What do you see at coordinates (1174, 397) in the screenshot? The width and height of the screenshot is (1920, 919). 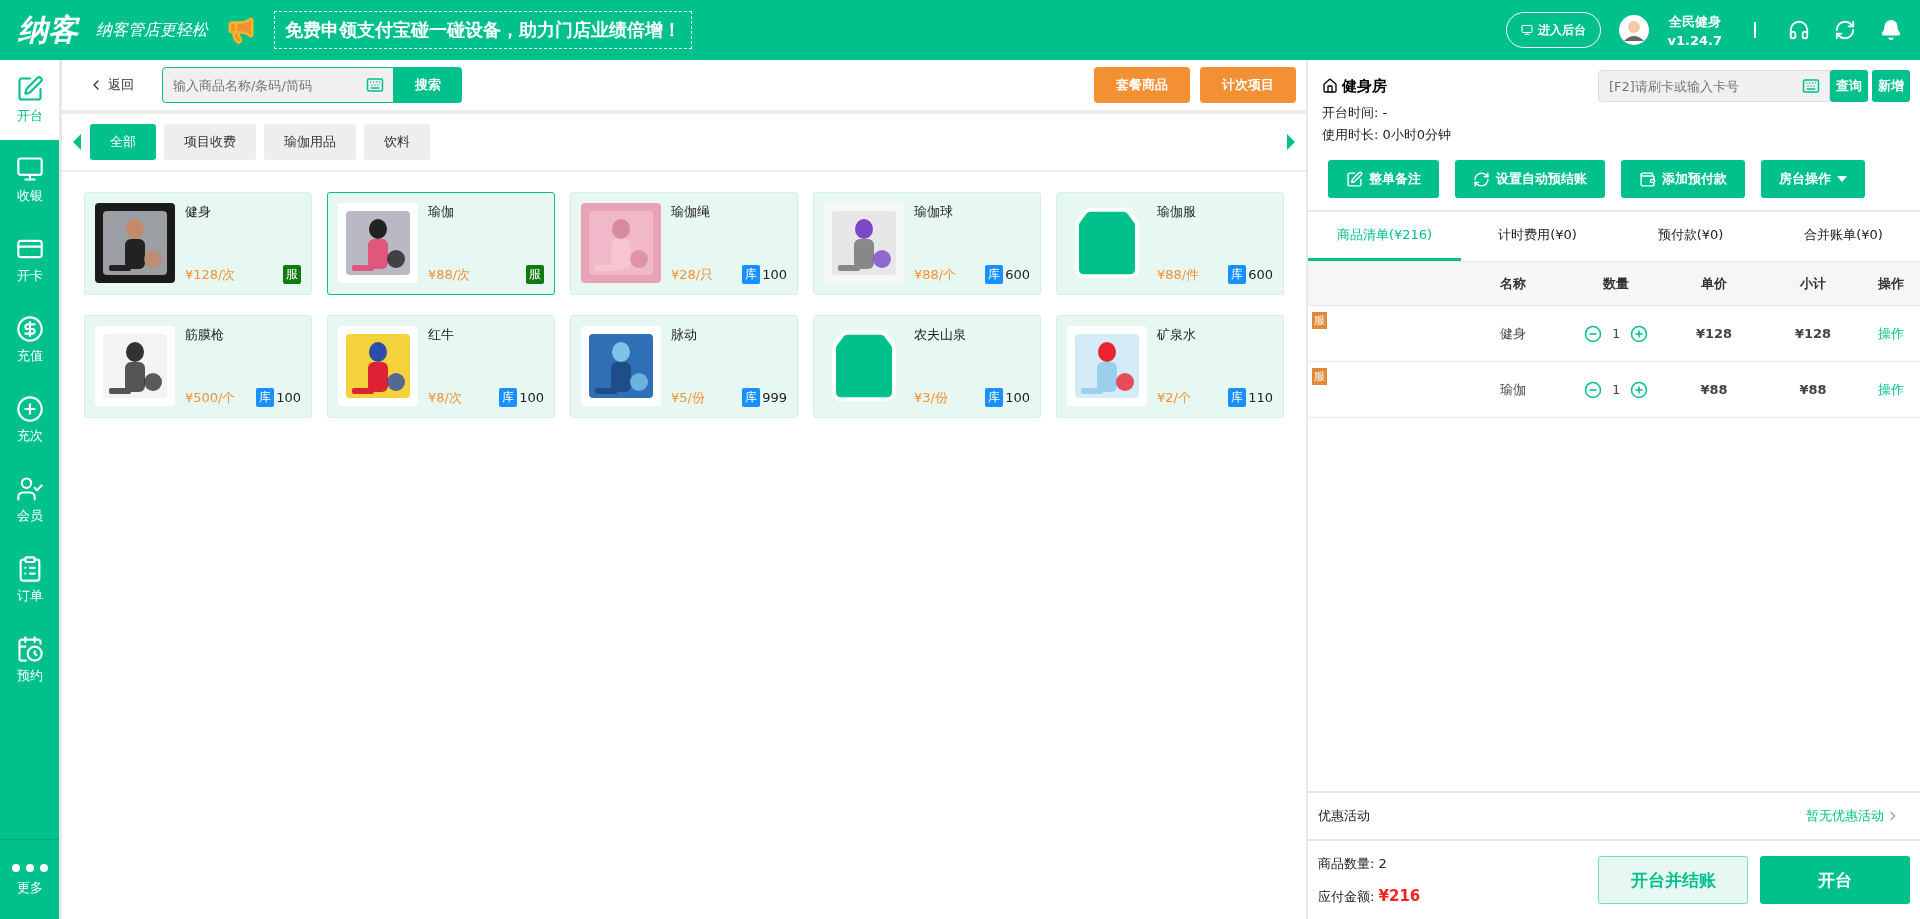 I see `product-price: ¥2/个` at bounding box center [1174, 397].